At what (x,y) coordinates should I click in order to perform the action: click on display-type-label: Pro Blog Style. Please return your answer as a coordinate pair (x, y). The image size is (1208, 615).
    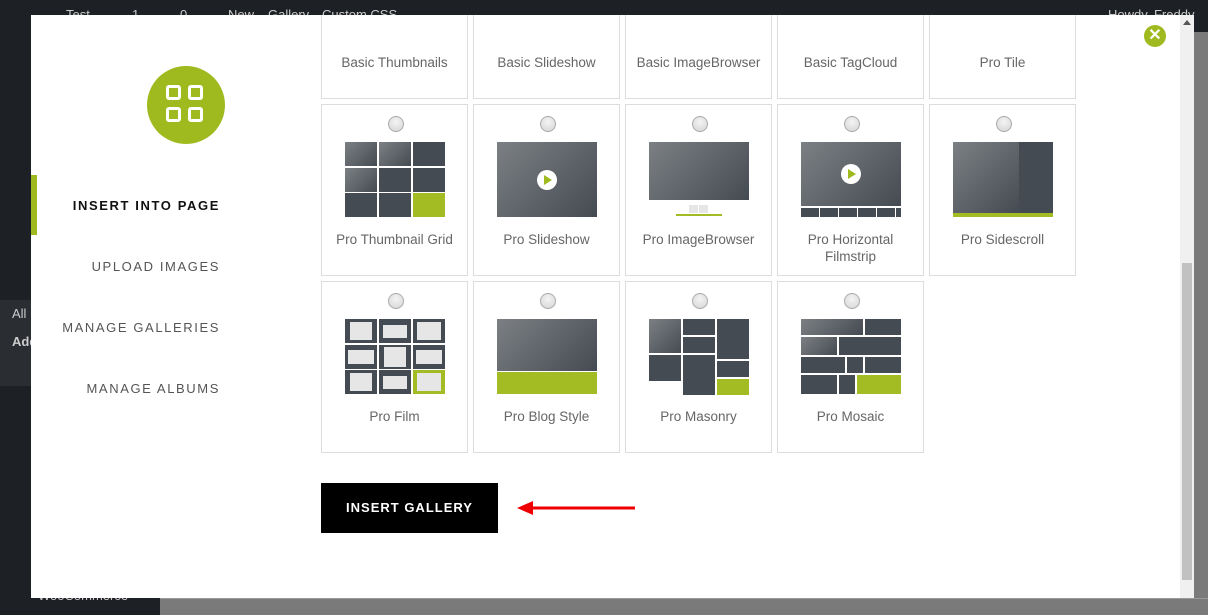
    Looking at the image, I should click on (546, 416).